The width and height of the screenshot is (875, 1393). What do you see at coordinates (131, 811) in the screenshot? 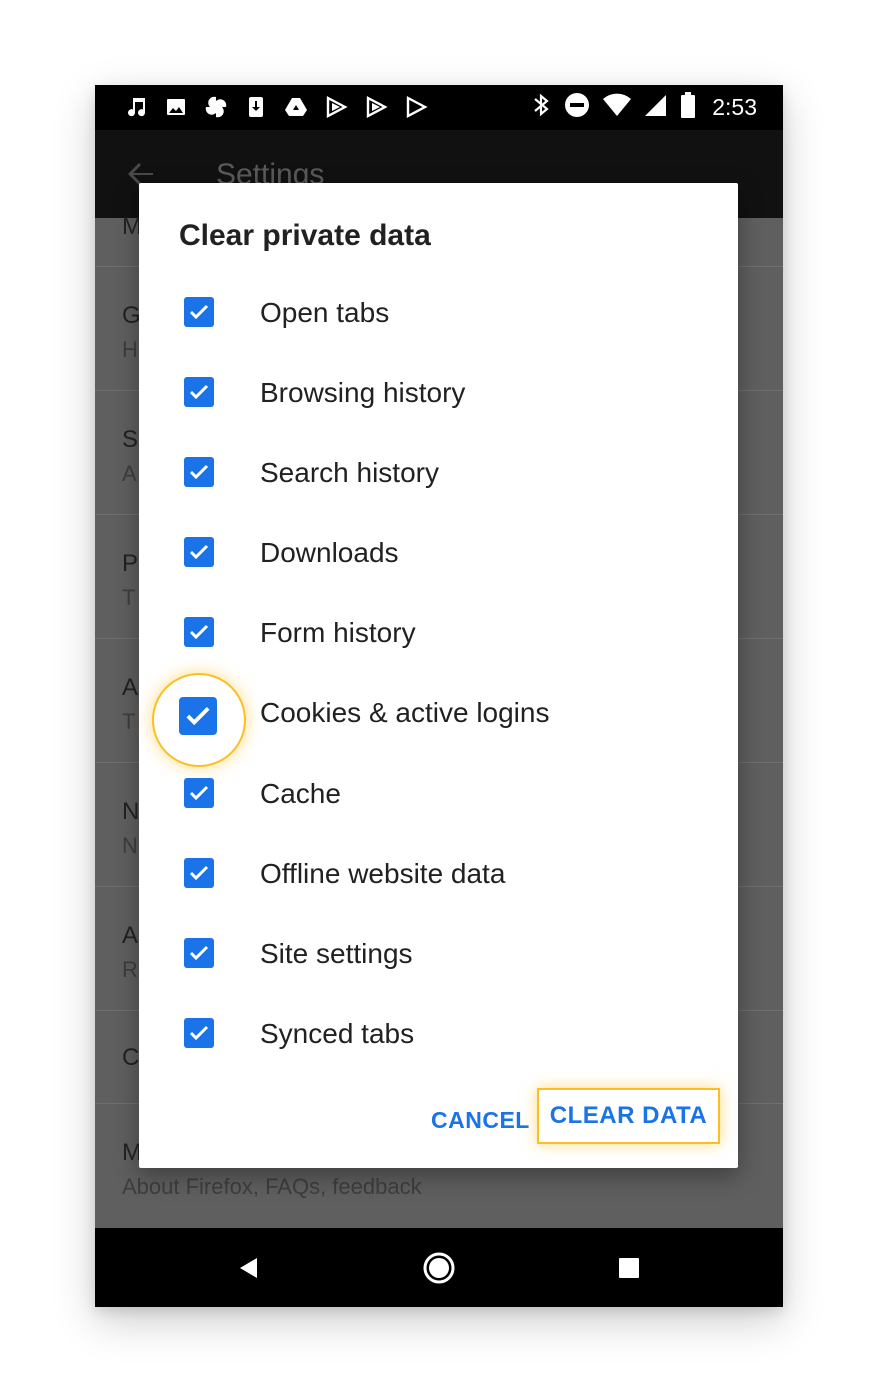
I see `settings-row-title: N` at bounding box center [131, 811].